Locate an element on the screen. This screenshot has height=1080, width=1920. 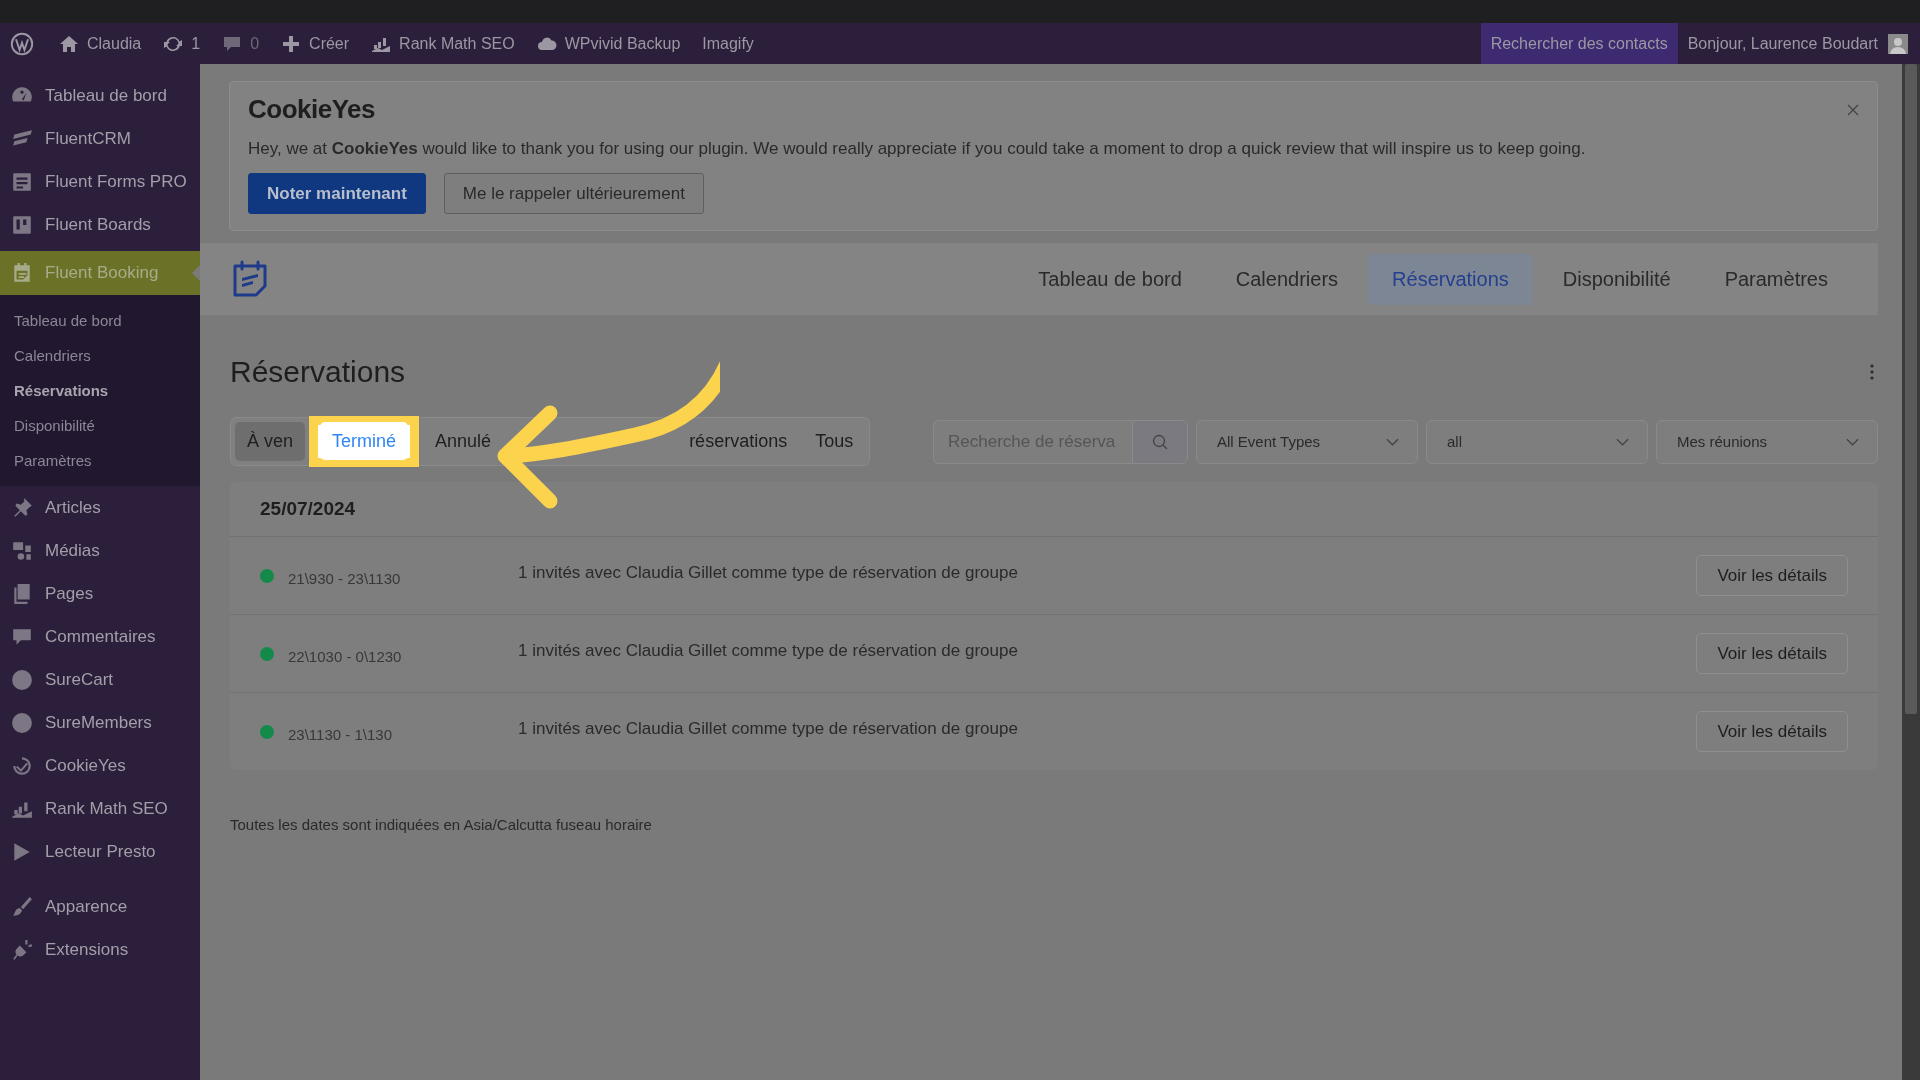
rate-button: Noter maintenant is located at coordinates (337, 193).